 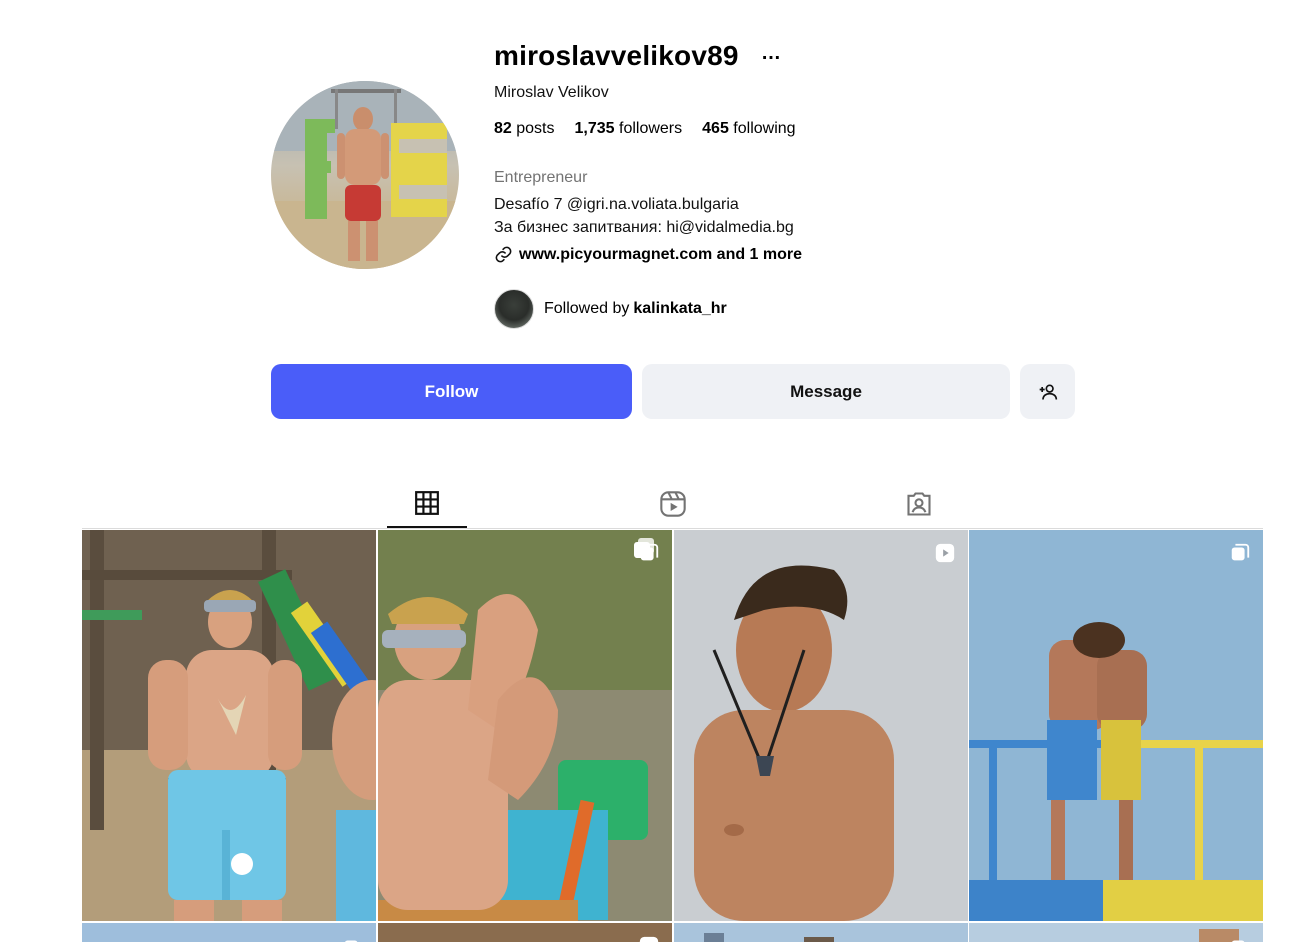 I want to click on tab-posts, so click(x=427, y=504).